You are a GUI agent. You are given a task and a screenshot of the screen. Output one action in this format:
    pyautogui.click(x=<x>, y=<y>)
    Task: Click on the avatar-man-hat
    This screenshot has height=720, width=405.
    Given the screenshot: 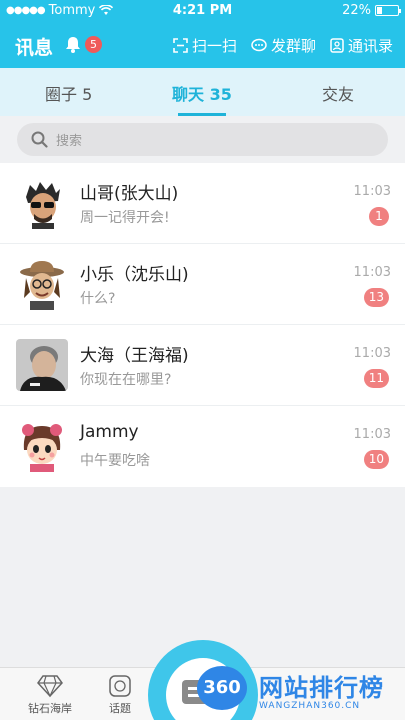 What is the action you would take?
    pyautogui.click(x=42, y=284)
    